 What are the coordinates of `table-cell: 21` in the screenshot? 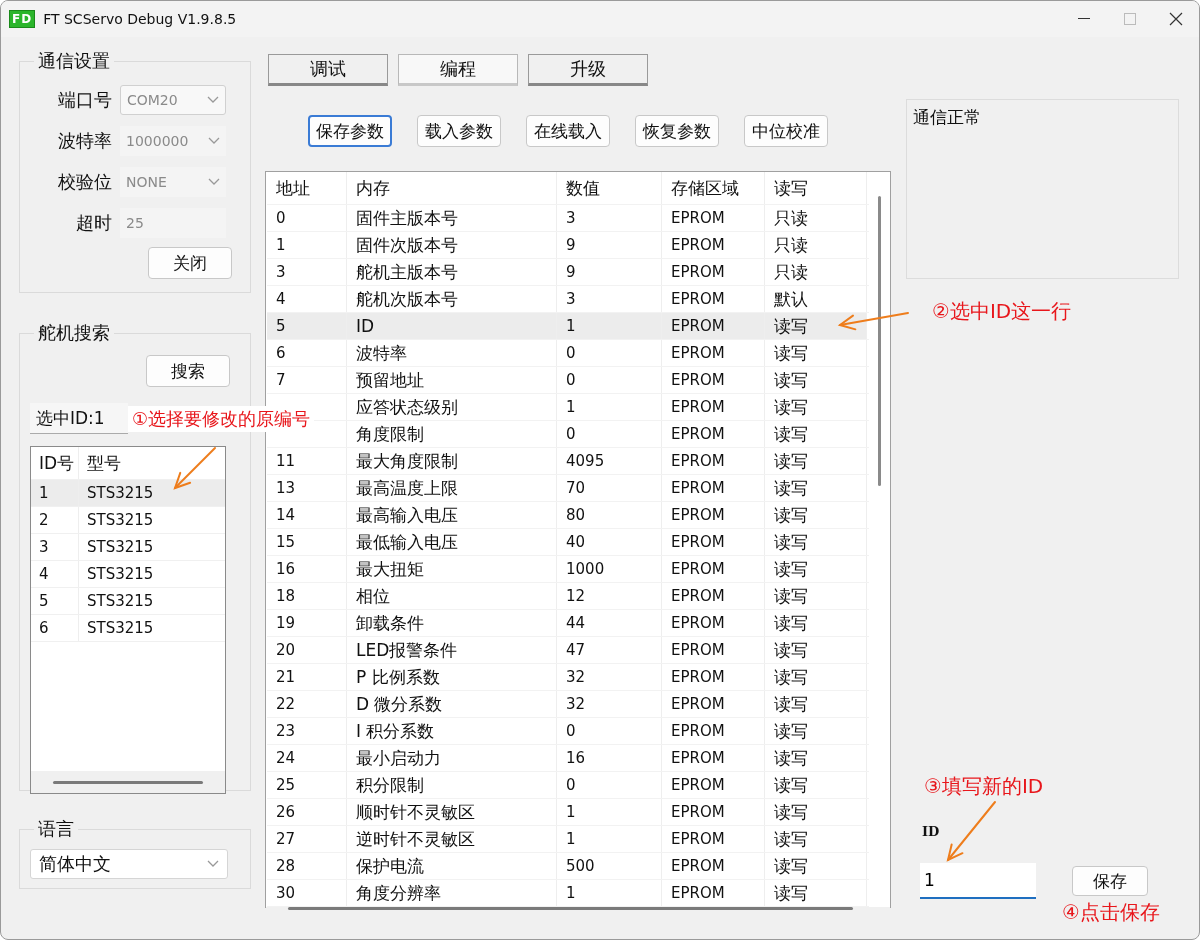 It's located at (307, 677).